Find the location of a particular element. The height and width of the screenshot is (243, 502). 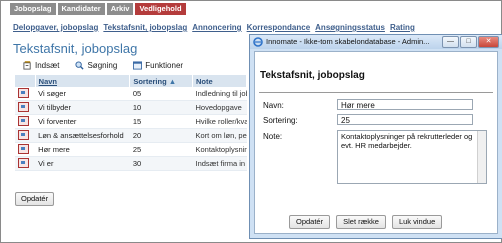

insert-button: Indsæt is located at coordinates (41, 65).